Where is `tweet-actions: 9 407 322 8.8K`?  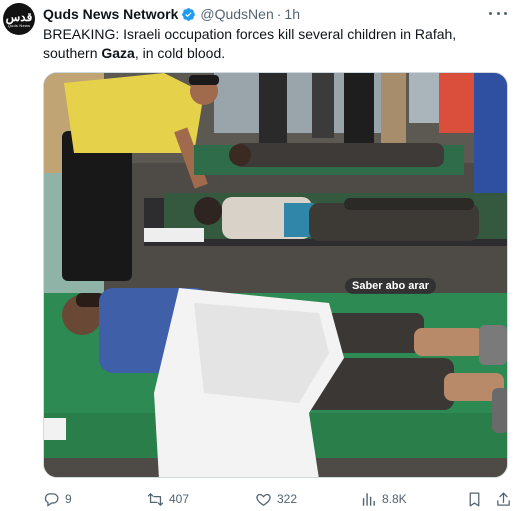 tweet-actions: 9 407 322 8.8K is located at coordinates (276, 499).